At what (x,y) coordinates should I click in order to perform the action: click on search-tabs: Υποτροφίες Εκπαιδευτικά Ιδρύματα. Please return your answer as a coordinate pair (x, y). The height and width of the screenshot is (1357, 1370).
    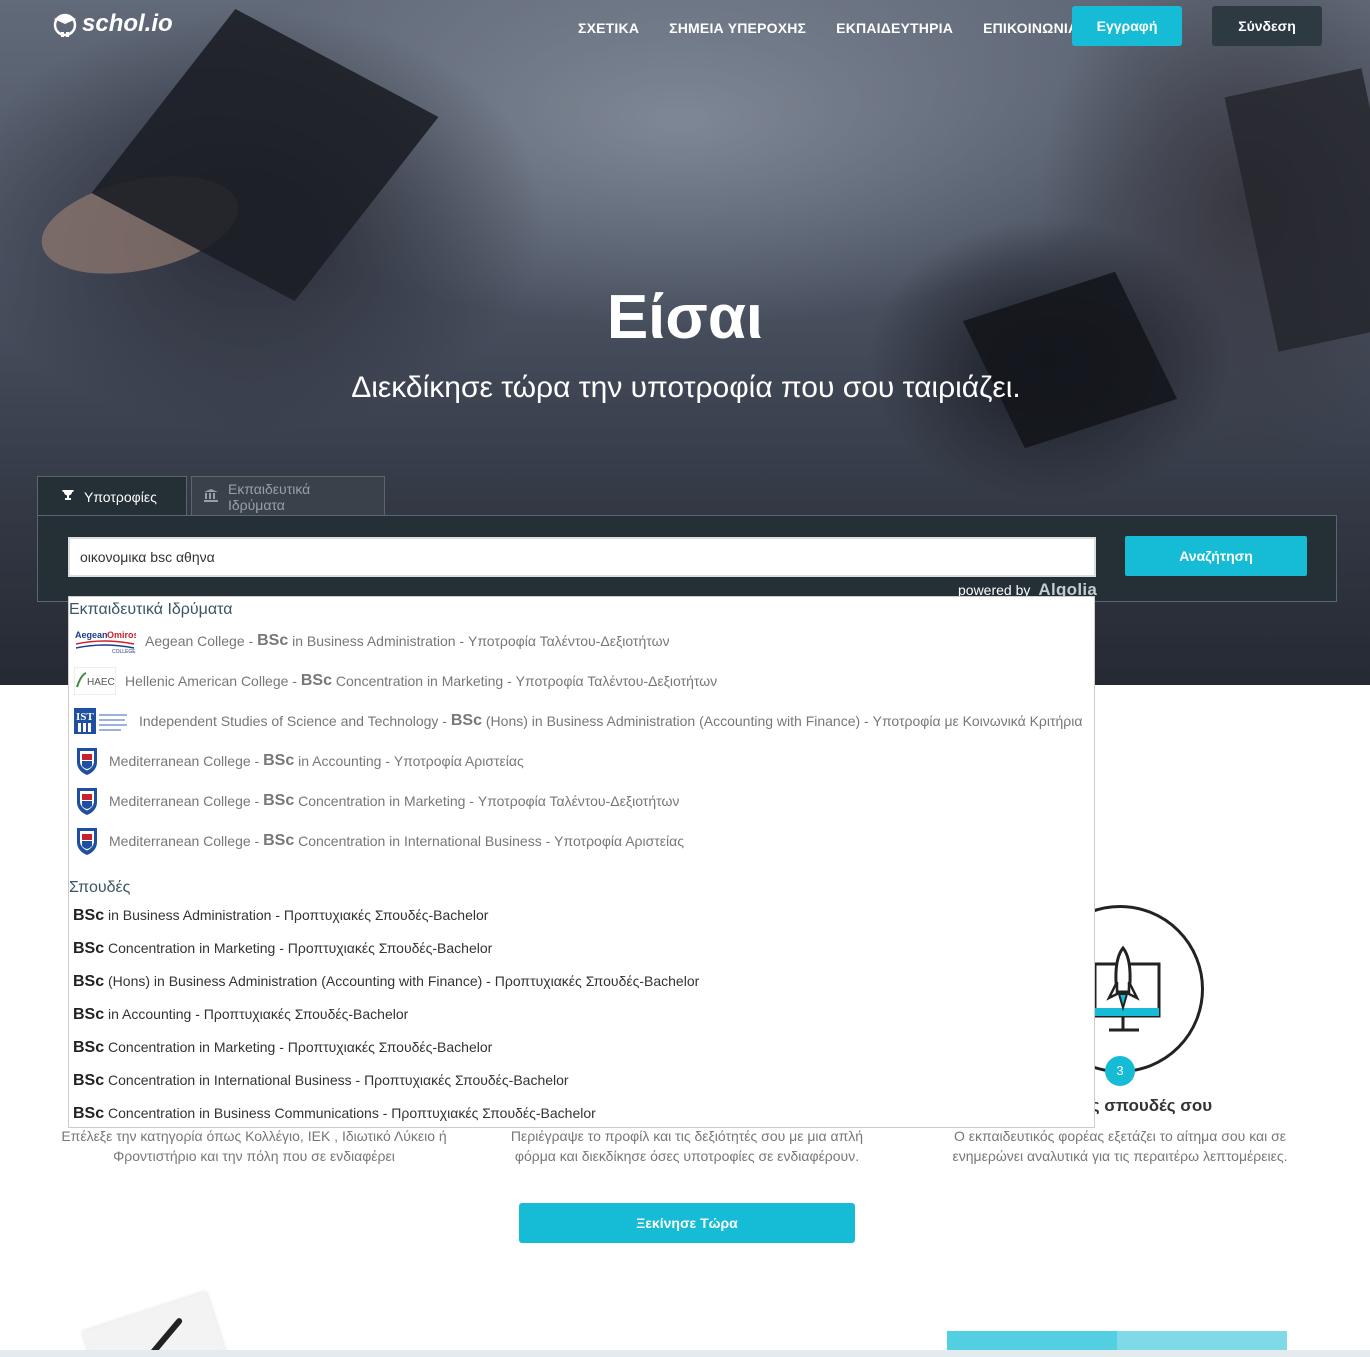
    Looking at the image, I should click on (211, 496).